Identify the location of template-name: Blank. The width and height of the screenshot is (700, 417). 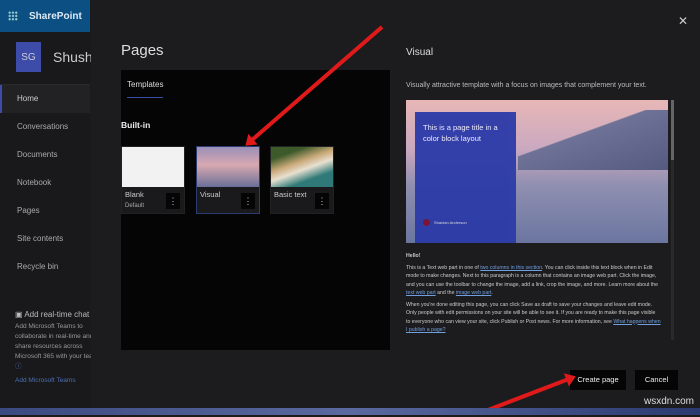
(134, 194).